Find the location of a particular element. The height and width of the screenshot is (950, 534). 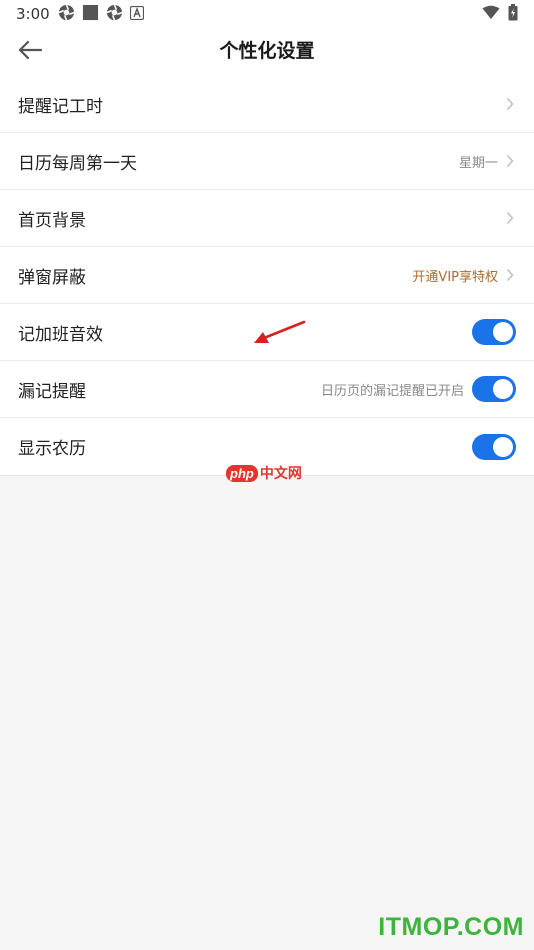

overtime-sound-toggle is located at coordinates (494, 332).